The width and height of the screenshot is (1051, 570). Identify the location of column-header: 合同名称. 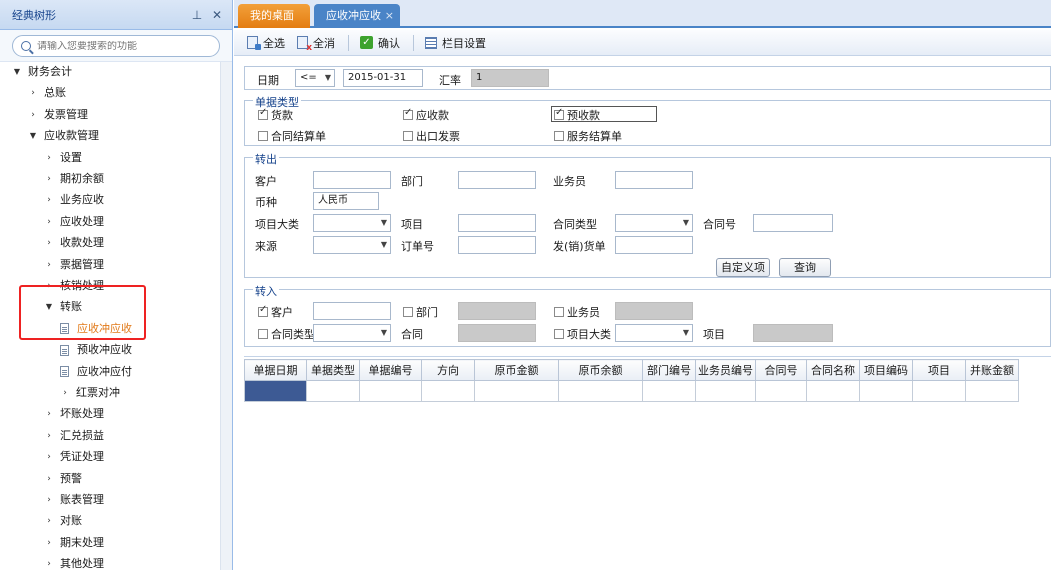
(833, 370).